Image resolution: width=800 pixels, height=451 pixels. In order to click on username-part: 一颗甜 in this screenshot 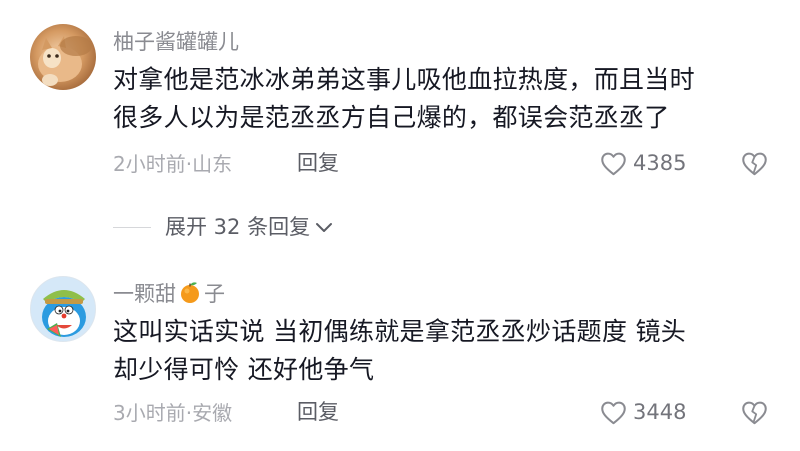, I will do `click(144, 294)`.